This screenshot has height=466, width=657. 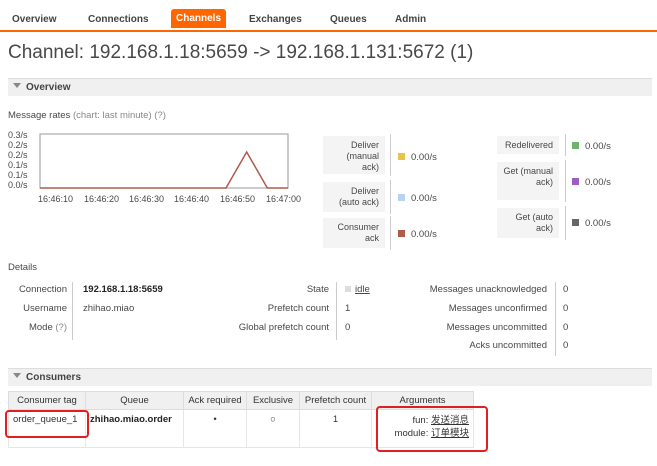 What do you see at coordinates (273, 400) in the screenshot?
I see `col-exclusive: Exclusive` at bounding box center [273, 400].